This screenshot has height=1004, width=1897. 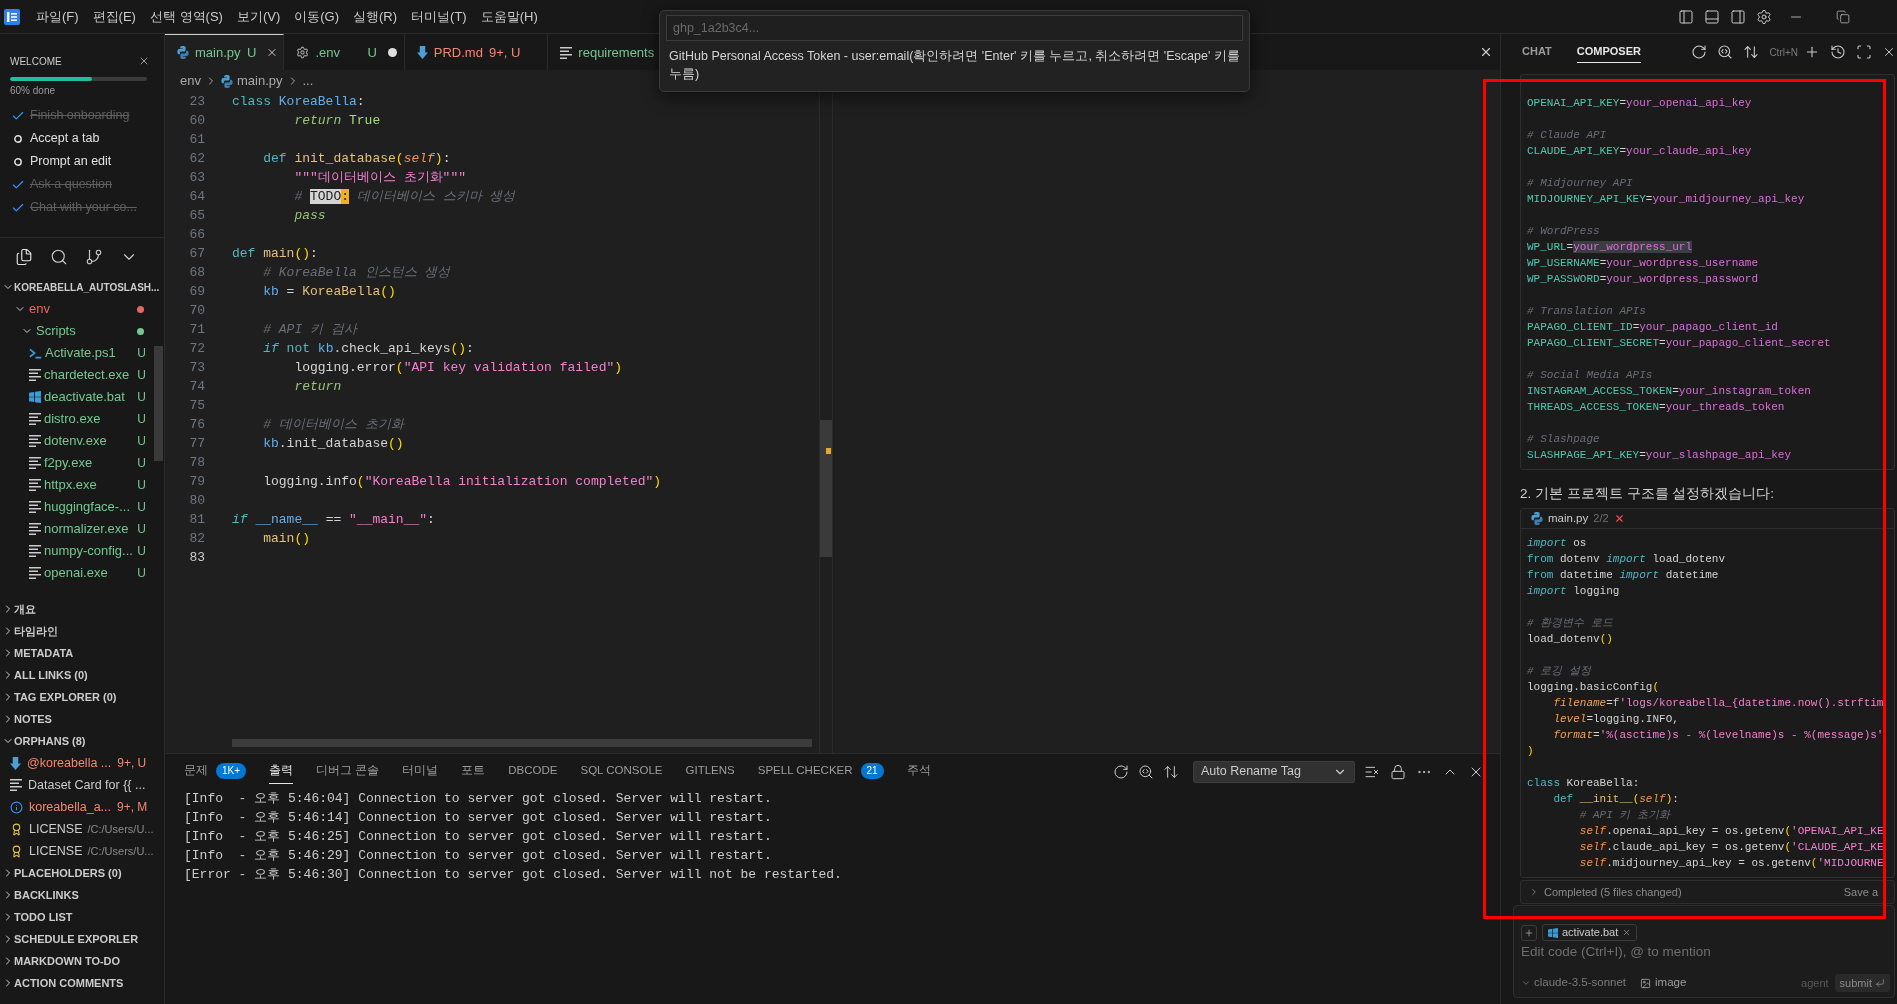 I want to click on section-title: BACKLINKS, so click(x=46, y=895).